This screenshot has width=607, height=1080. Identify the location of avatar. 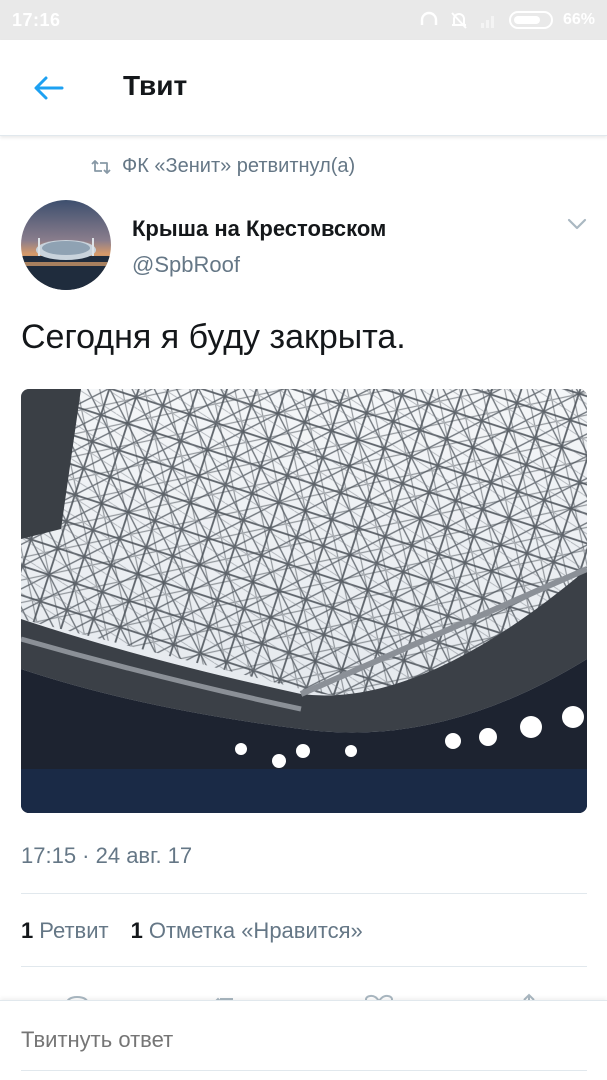
(66, 245).